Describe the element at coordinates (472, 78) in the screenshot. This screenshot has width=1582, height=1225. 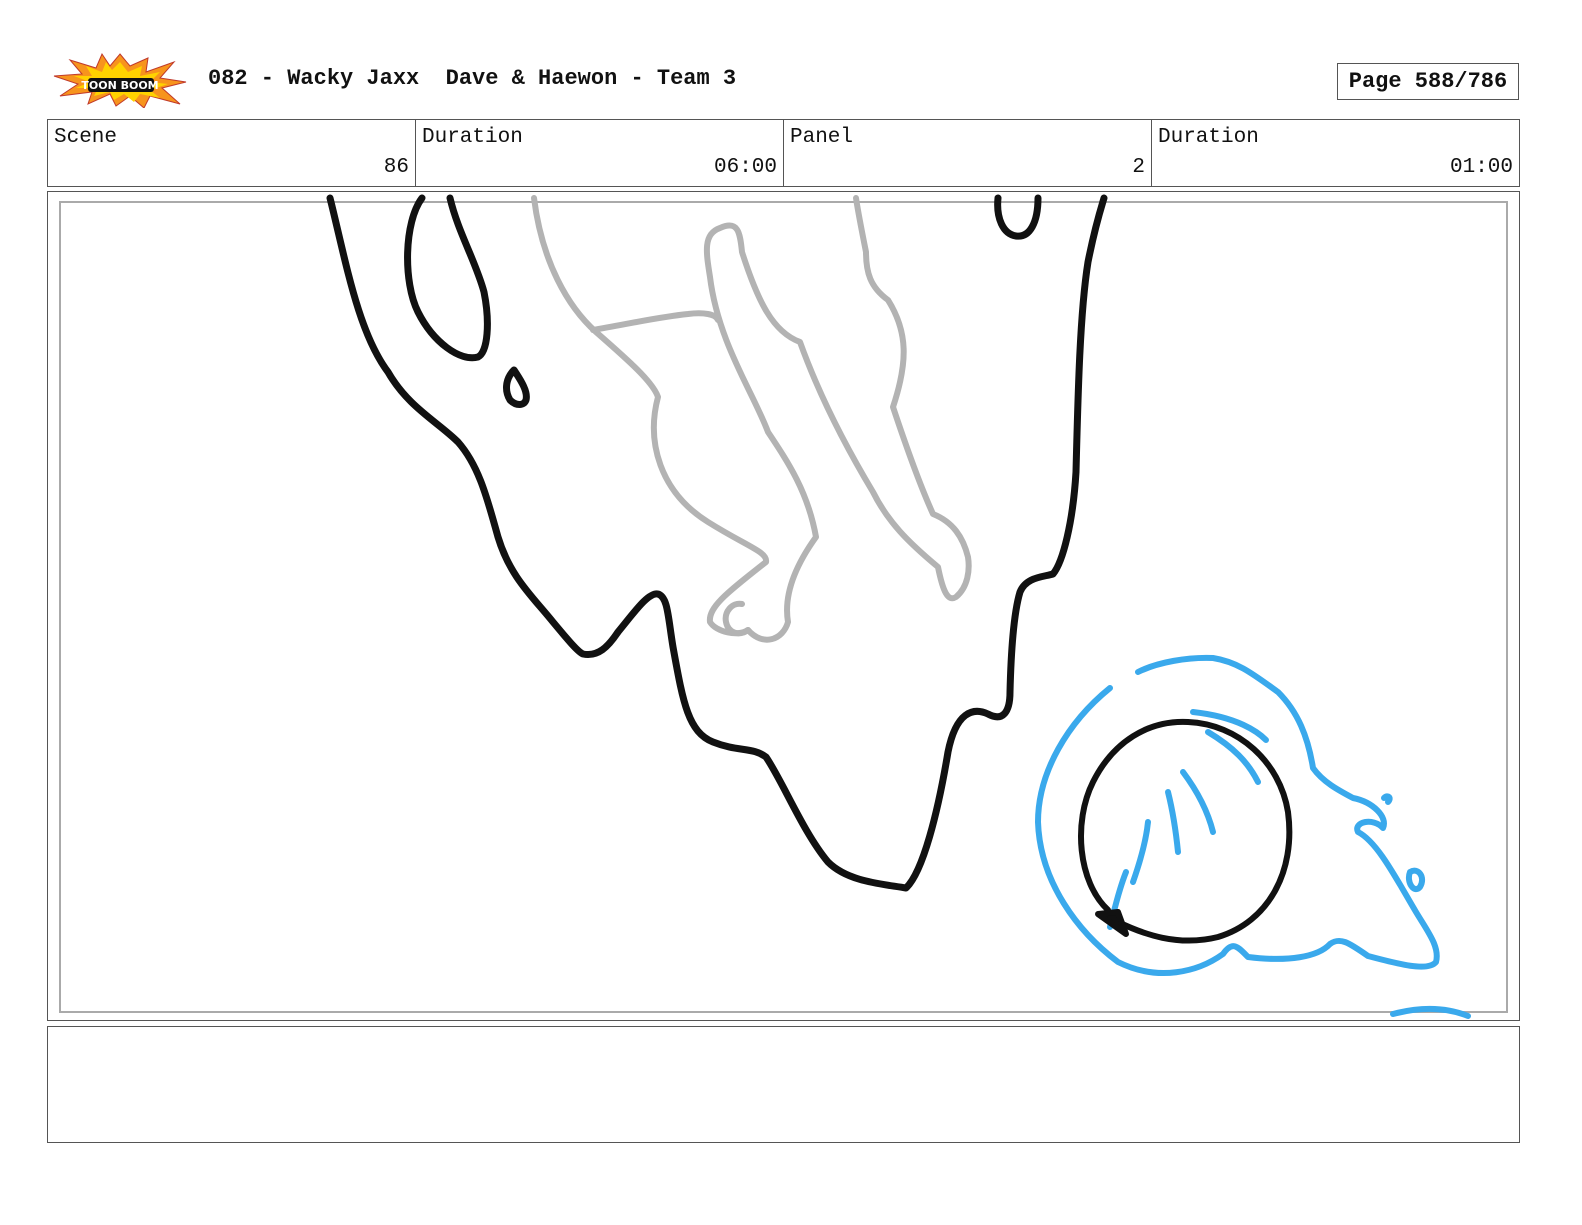
I see `board-title: 082 - Wacky Jaxx Dave & Haewon - Team 3` at that location.